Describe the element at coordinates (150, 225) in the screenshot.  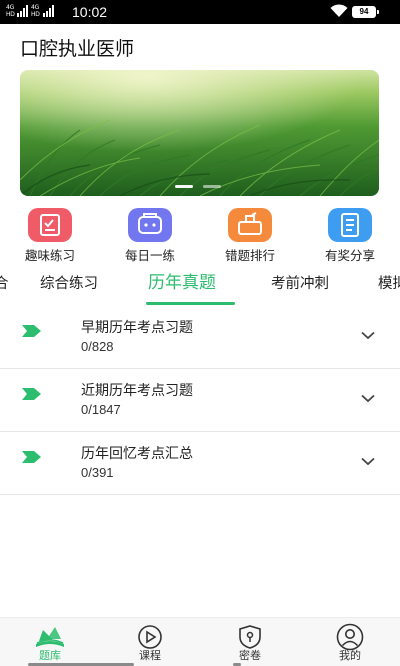
I see `daily-practice-icon` at that location.